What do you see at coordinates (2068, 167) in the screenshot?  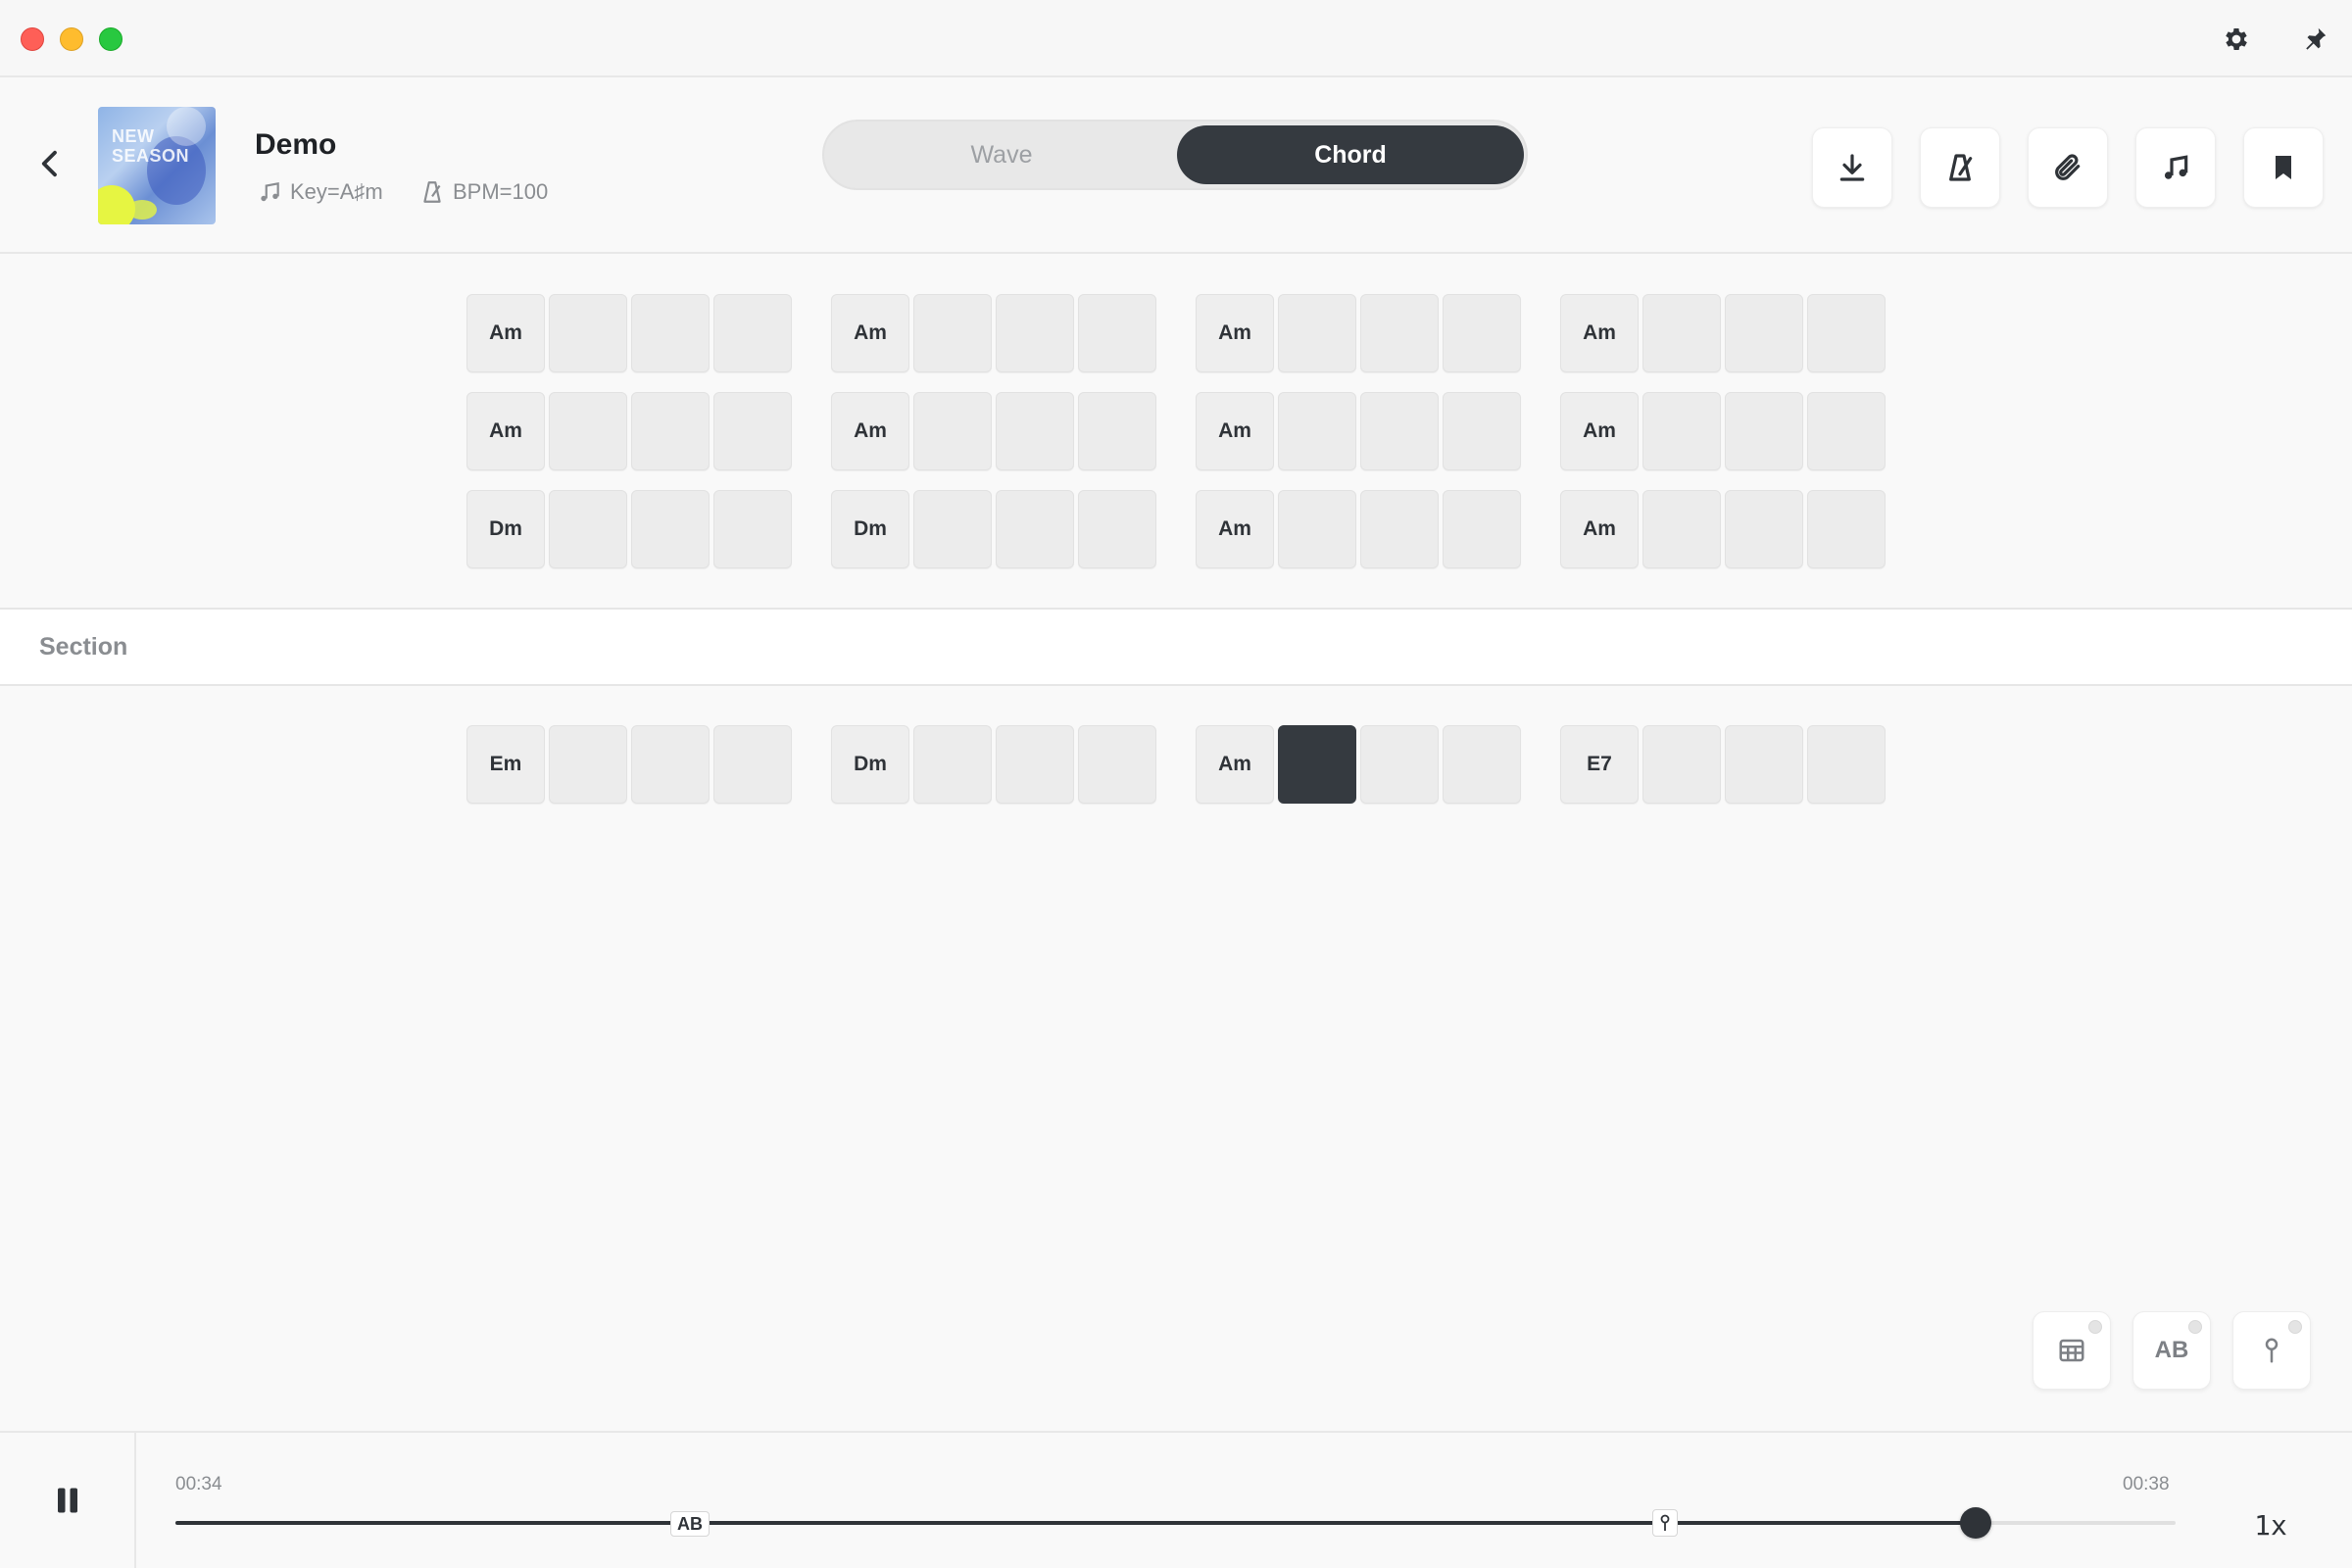 I see `attachment-button` at bounding box center [2068, 167].